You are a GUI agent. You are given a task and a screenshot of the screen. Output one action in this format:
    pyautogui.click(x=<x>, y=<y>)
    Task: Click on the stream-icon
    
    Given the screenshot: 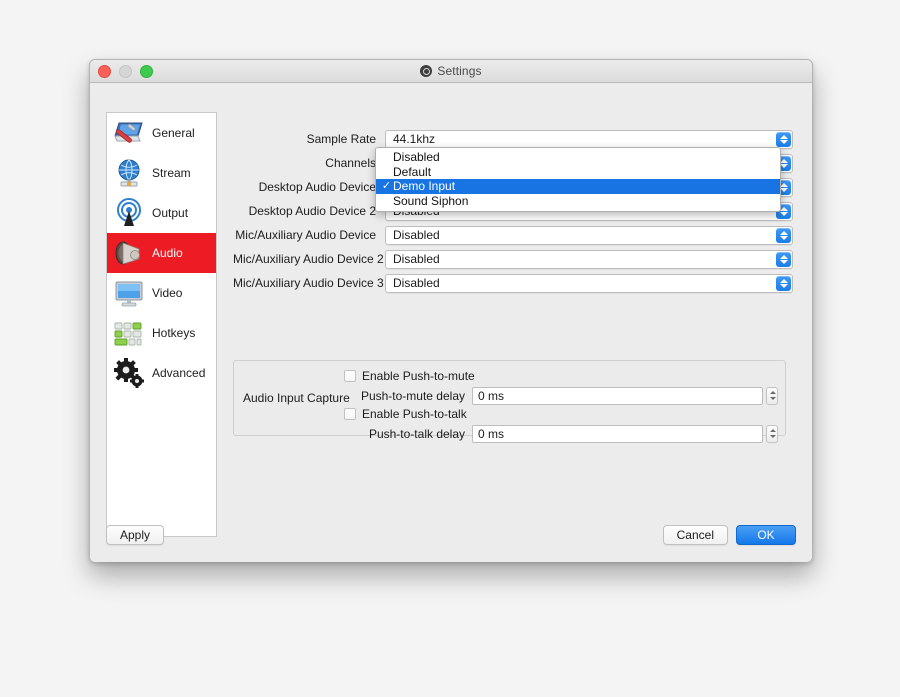 What is the action you would take?
    pyautogui.click(x=129, y=173)
    